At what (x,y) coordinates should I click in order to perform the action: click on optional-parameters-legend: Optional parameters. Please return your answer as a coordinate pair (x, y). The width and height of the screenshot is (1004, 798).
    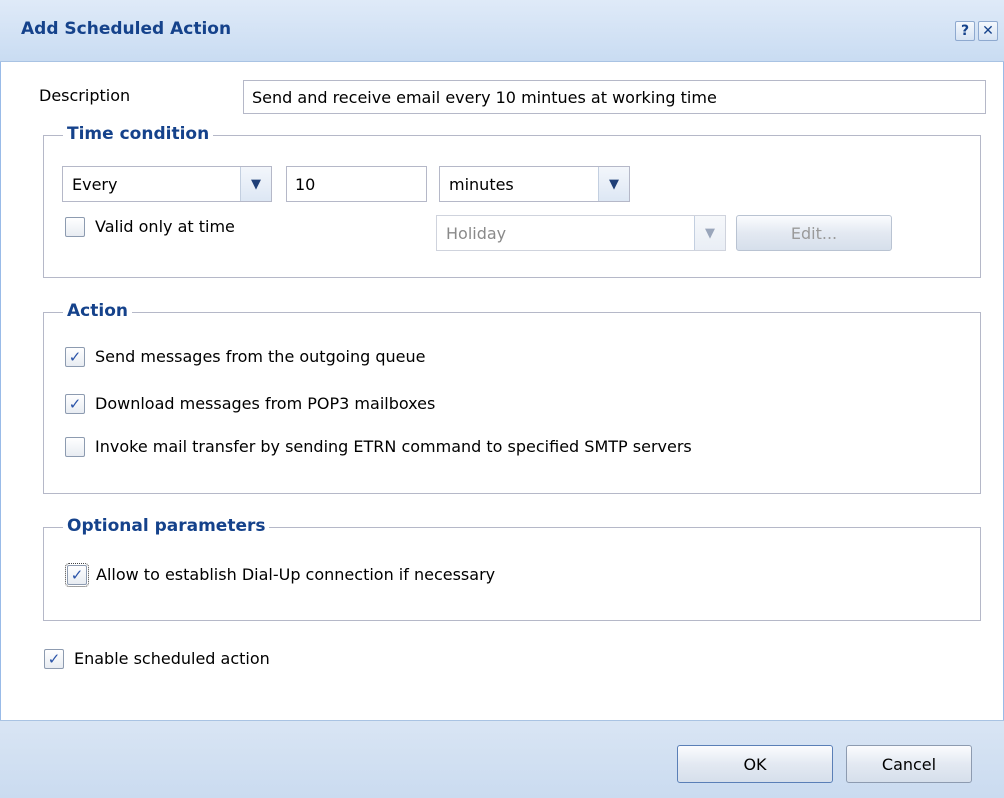
    Looking at the image, I should click on (166, 526).